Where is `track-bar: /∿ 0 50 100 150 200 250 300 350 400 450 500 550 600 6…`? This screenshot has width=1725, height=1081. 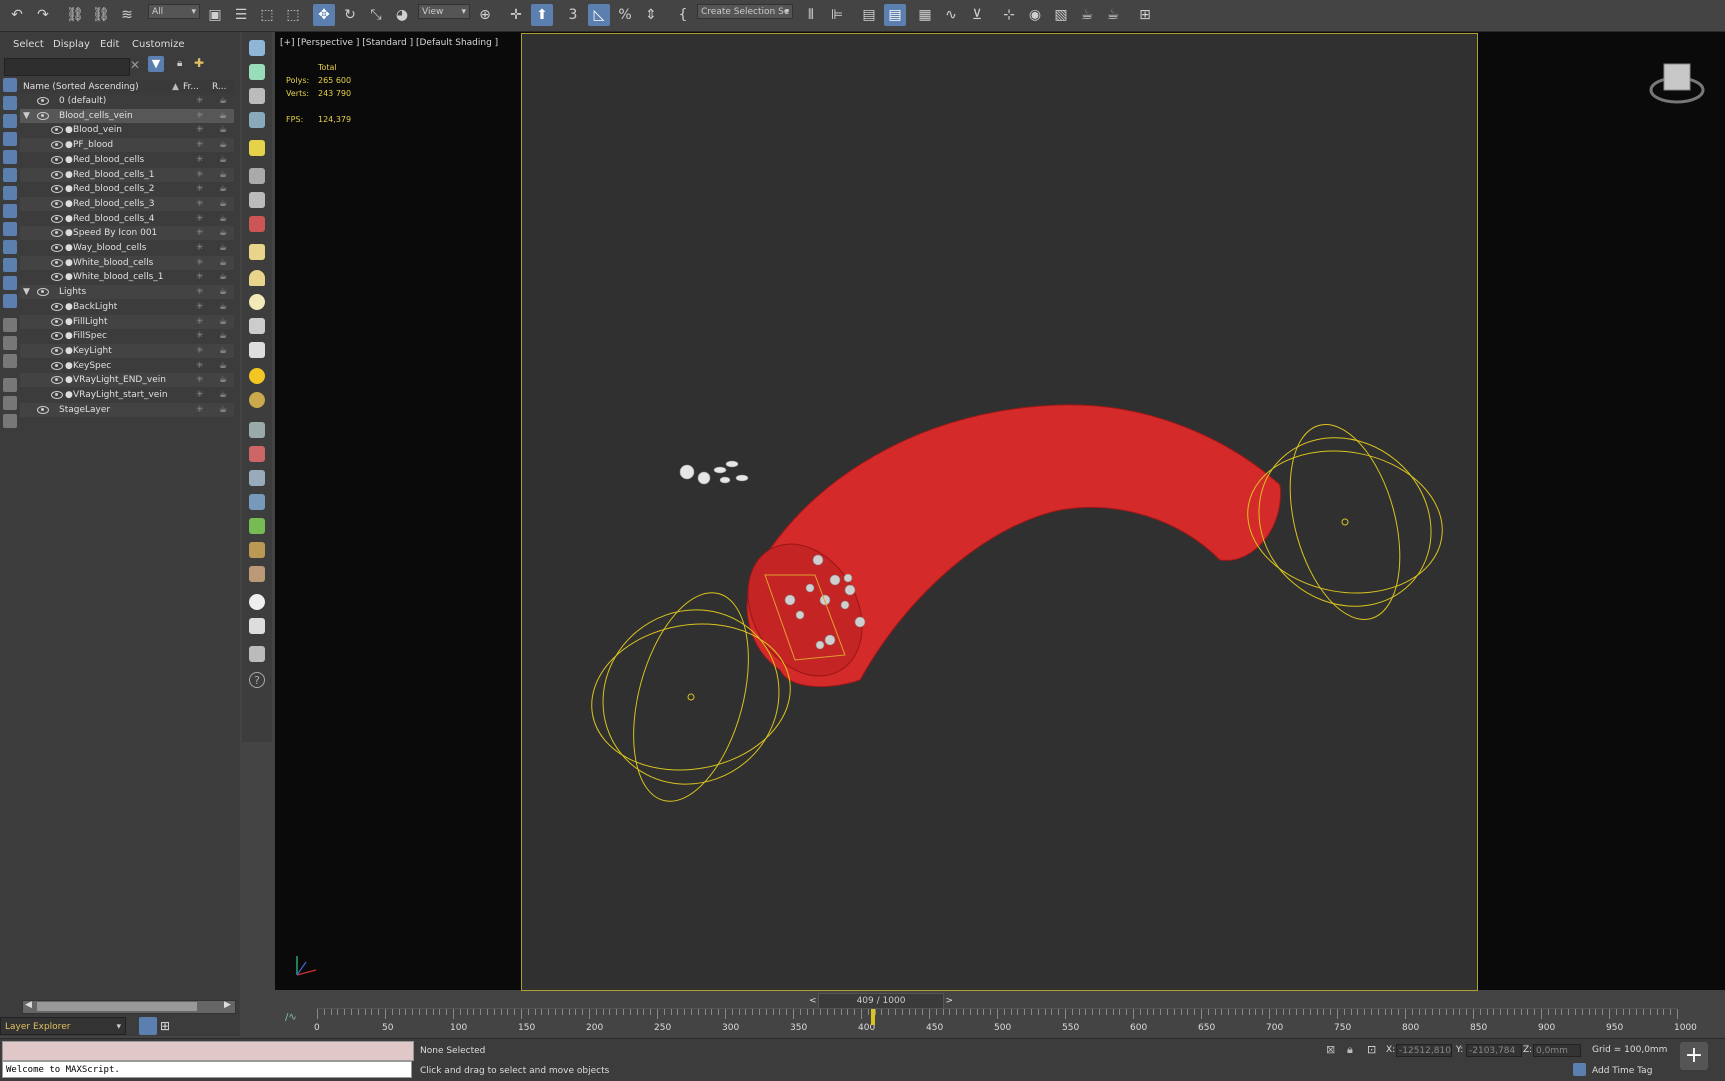
track-bar: /∿ 0 50 100 150 200 250 300 350 400 450 500 550 600 6… is located at coordinates (1000, 1021).